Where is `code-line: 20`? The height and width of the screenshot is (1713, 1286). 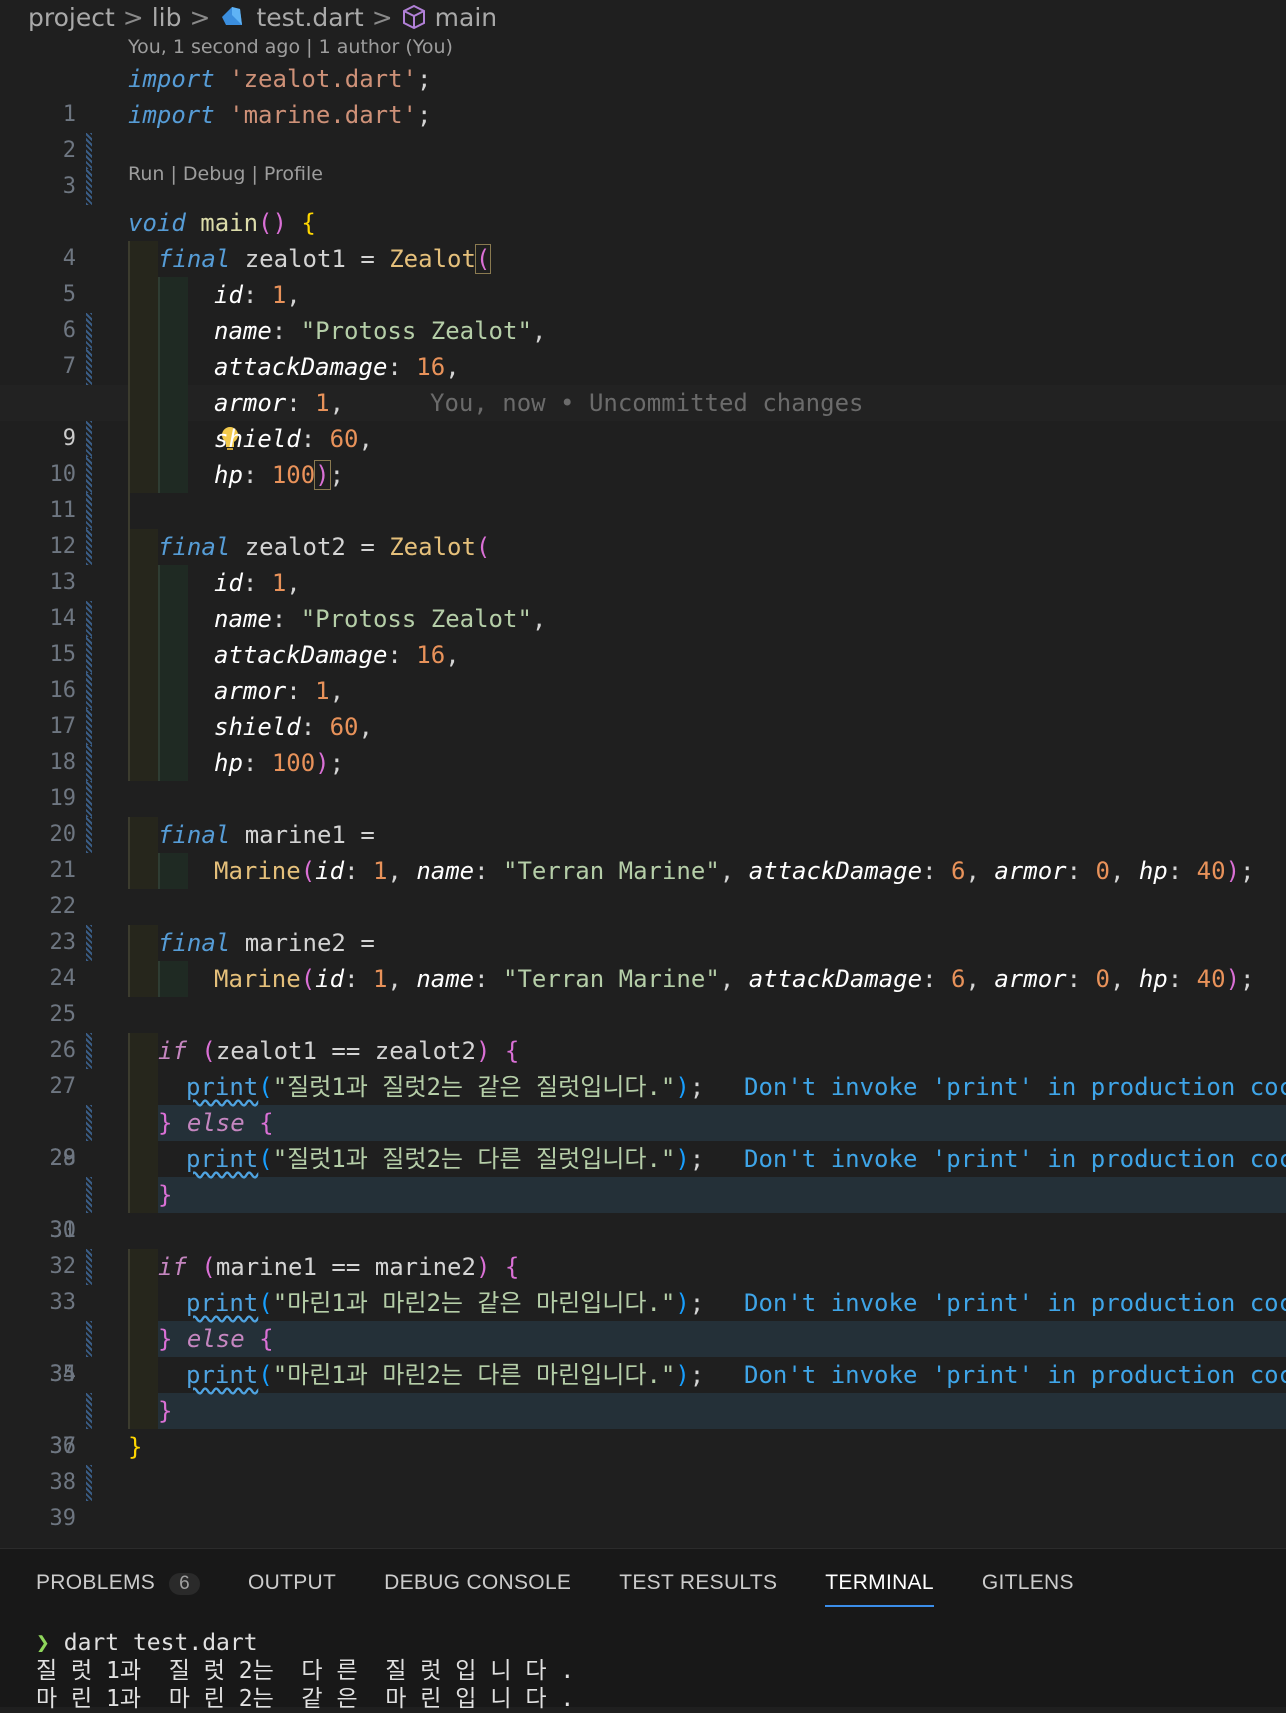
code-line: 20 is located at coordinates (643, 814).